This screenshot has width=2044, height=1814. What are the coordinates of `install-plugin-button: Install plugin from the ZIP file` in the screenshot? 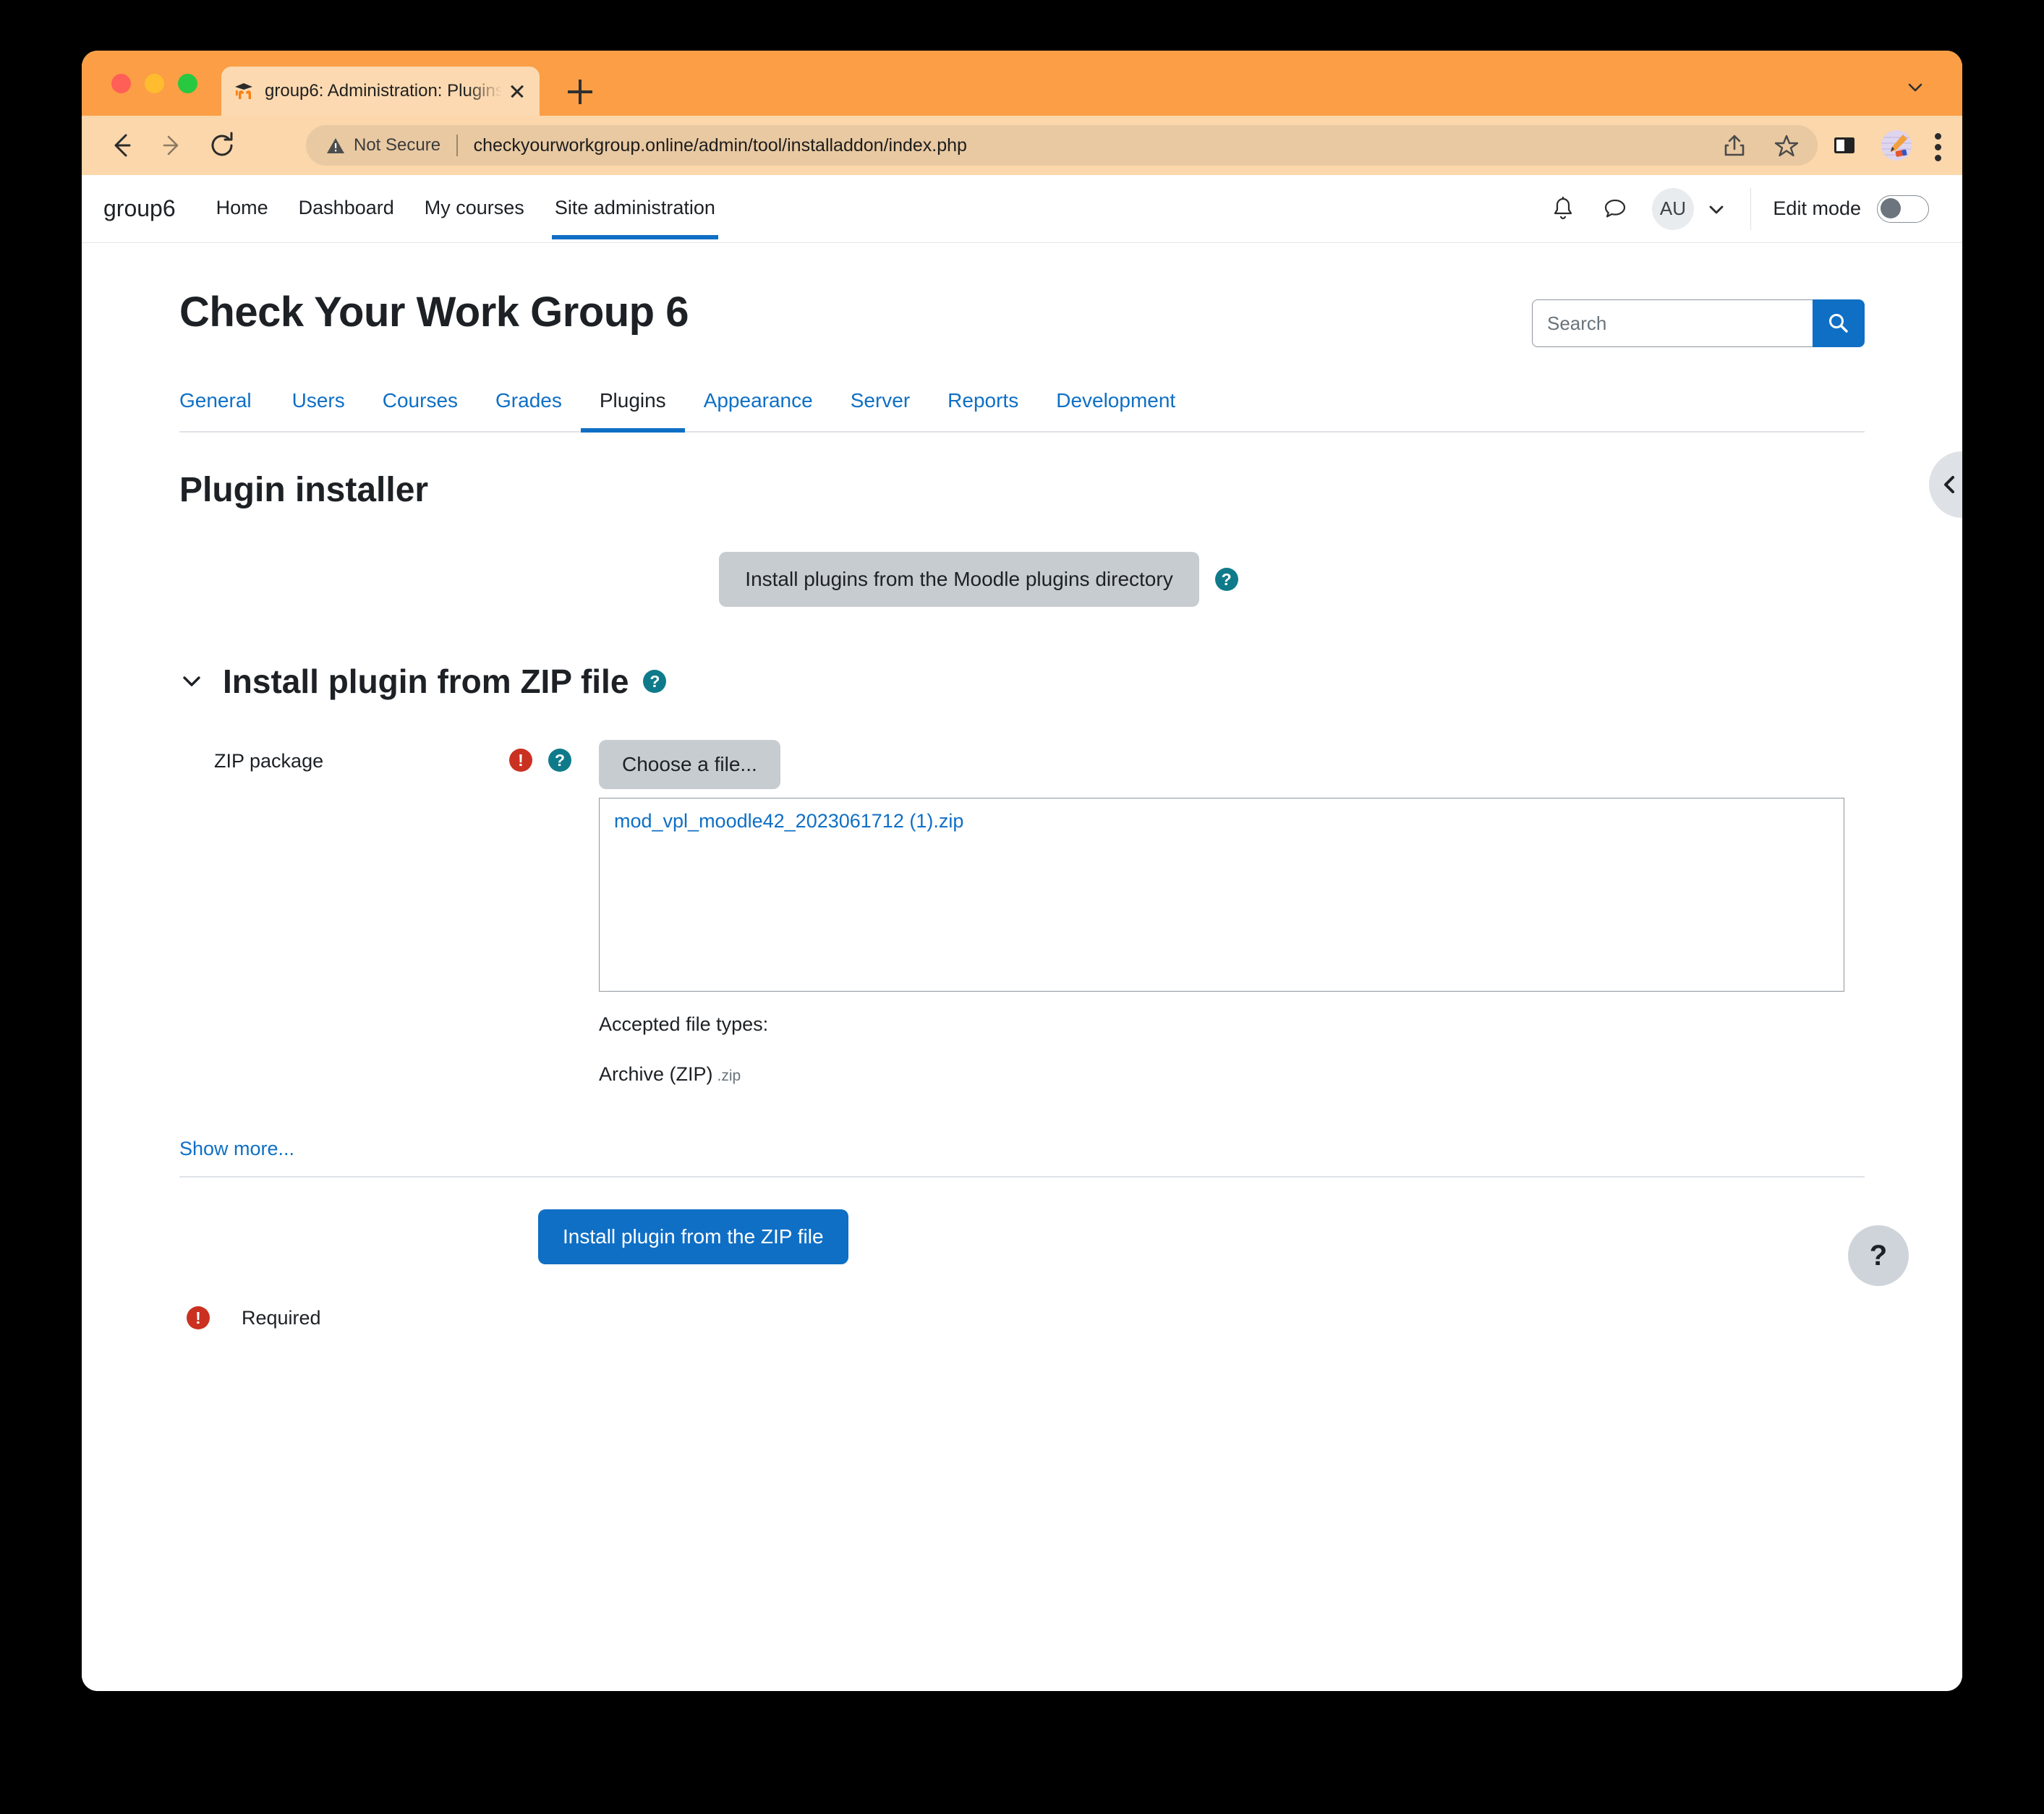 It's located at (693, 1237).